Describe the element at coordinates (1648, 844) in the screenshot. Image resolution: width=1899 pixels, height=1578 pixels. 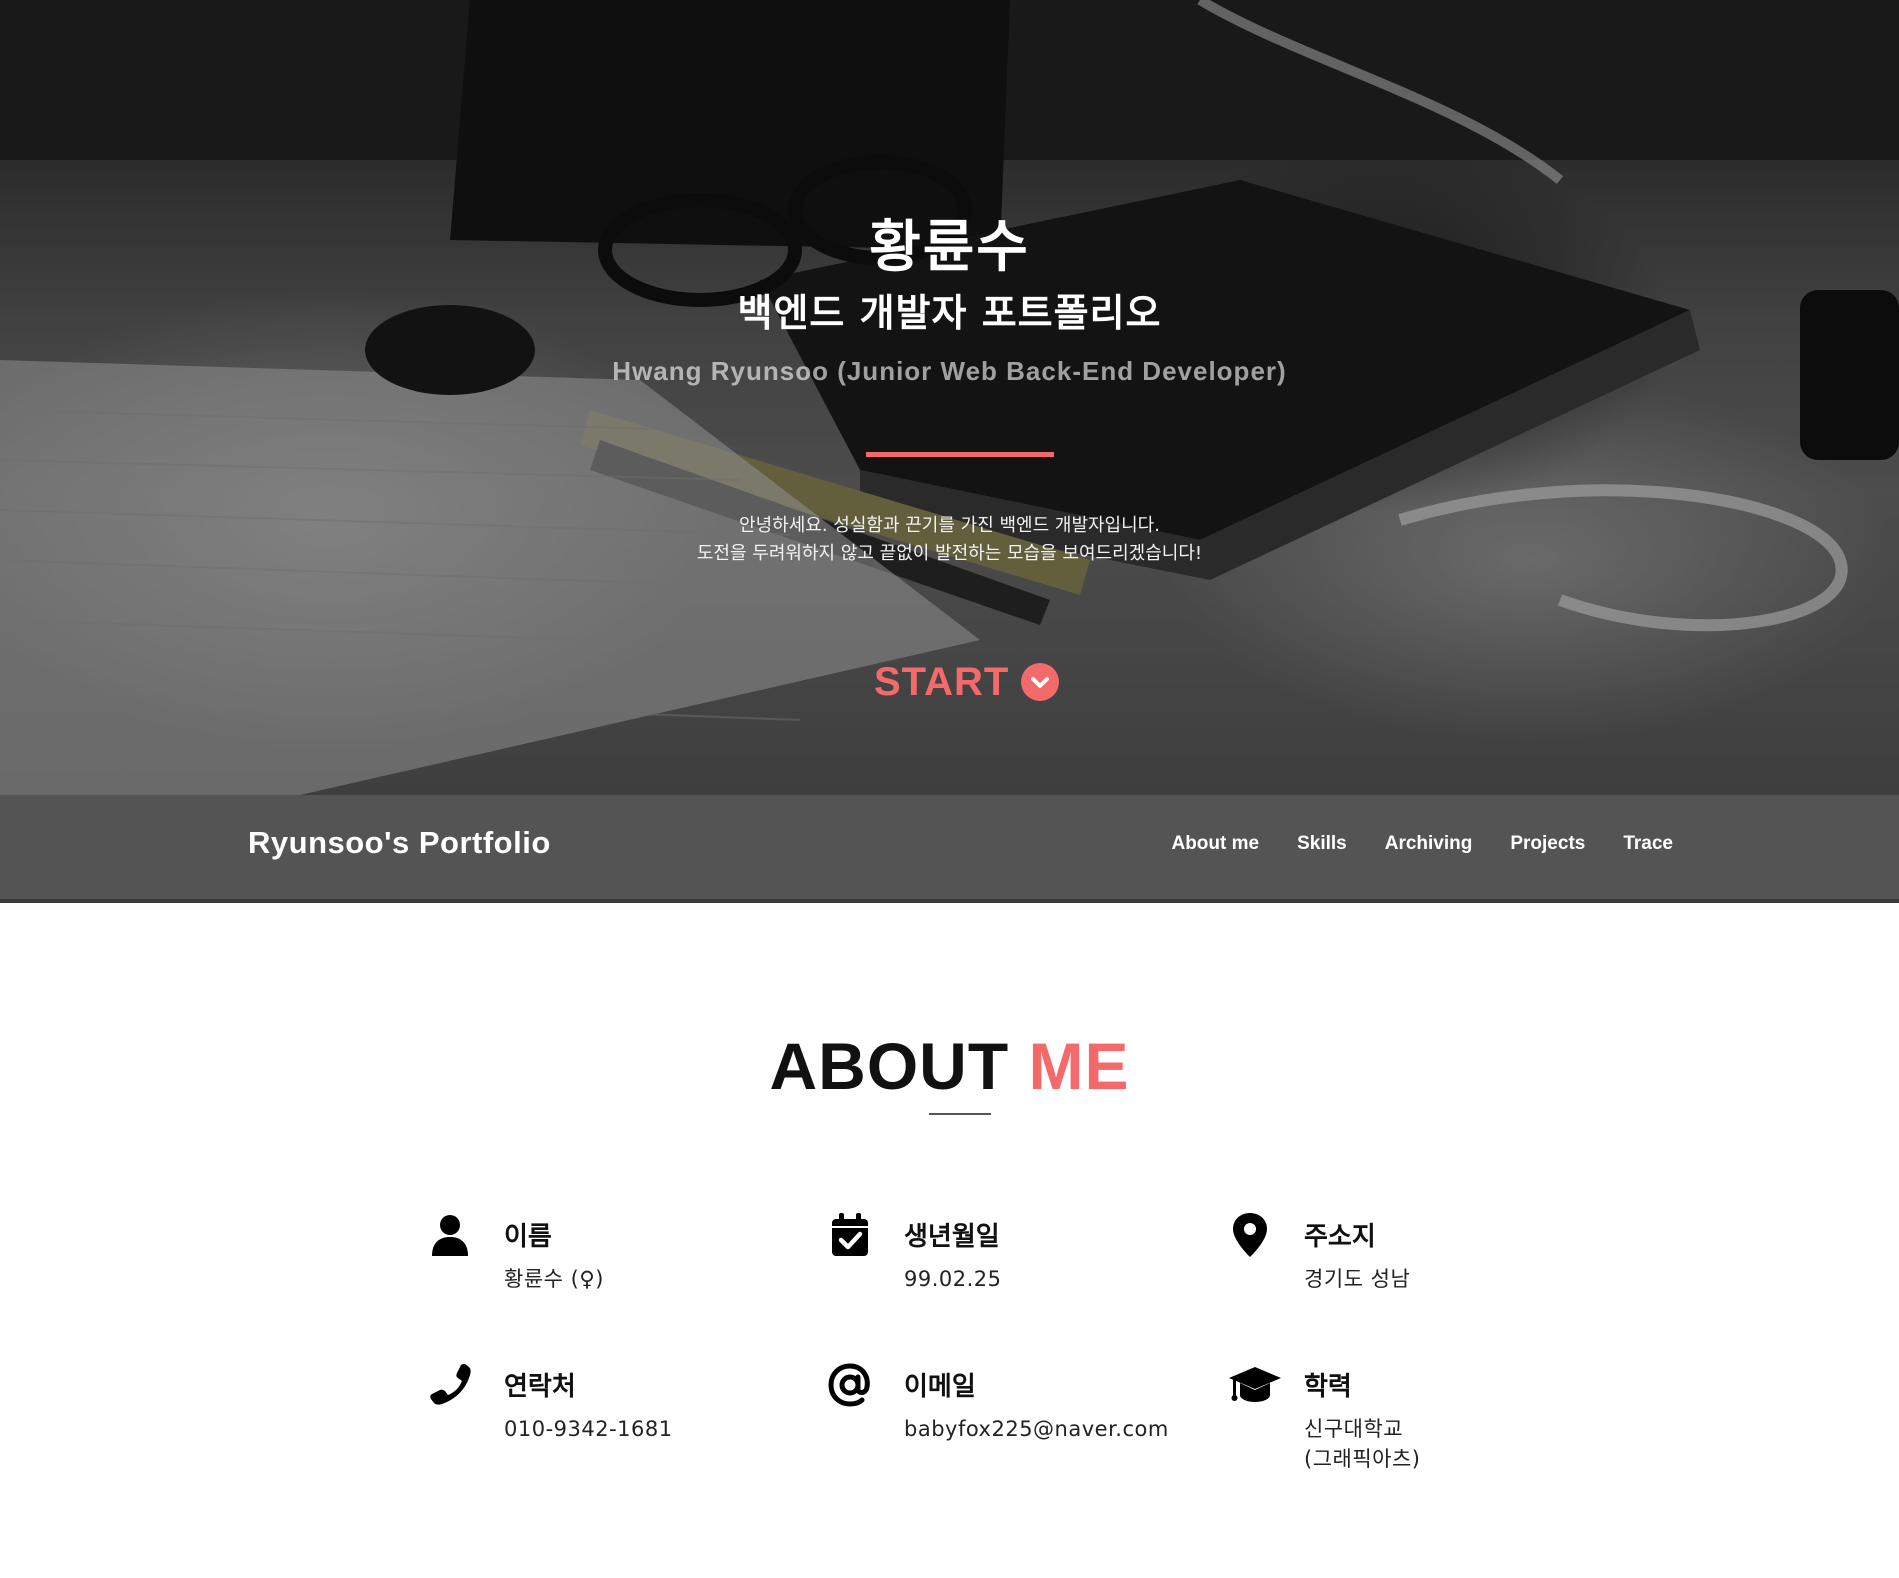
I see `nav-link-trace: Trace` at that location.